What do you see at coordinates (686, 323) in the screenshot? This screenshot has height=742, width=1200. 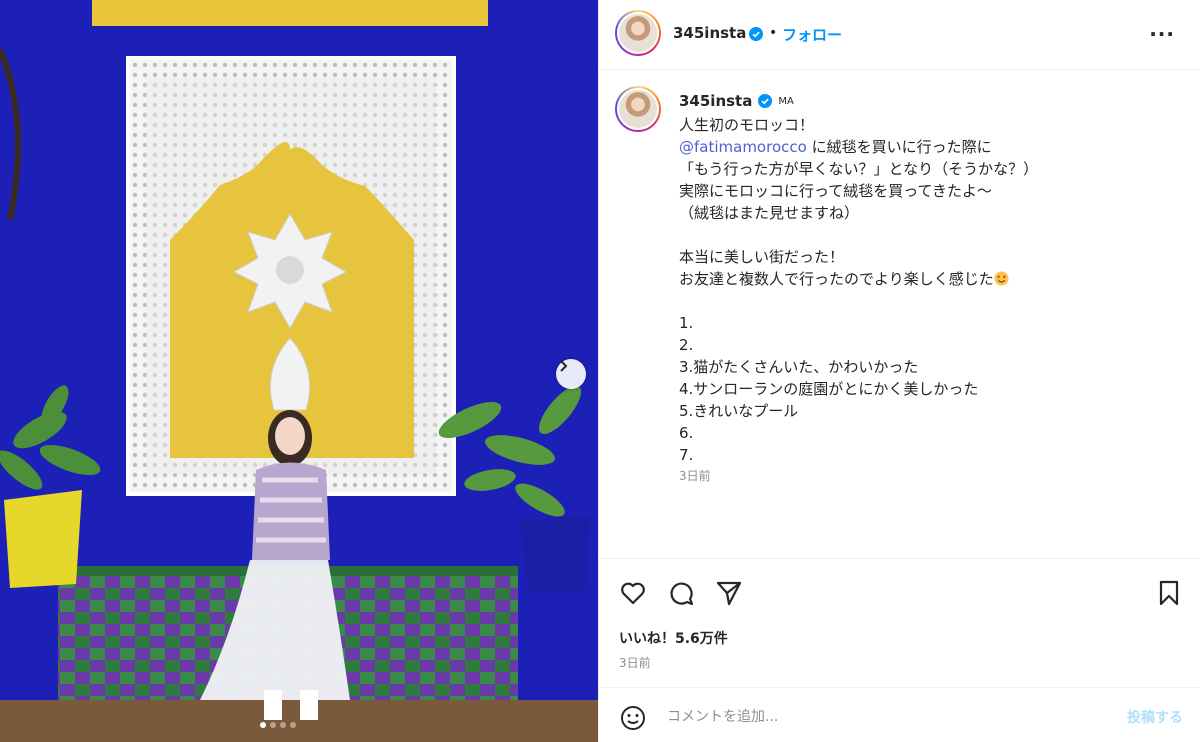 I see `list-item: 1.` at bounding box center [686, 323].